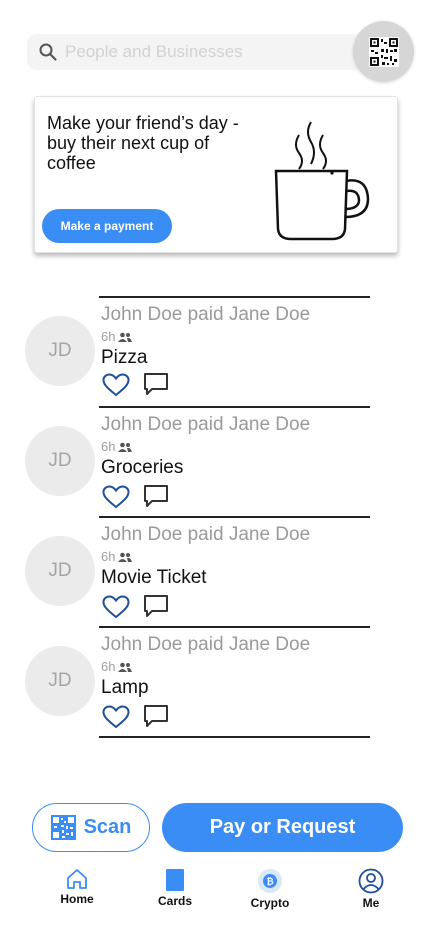  Describe the element at coordinates (77, 899) in the screenshot. I see `tab-label: Home` at that location.